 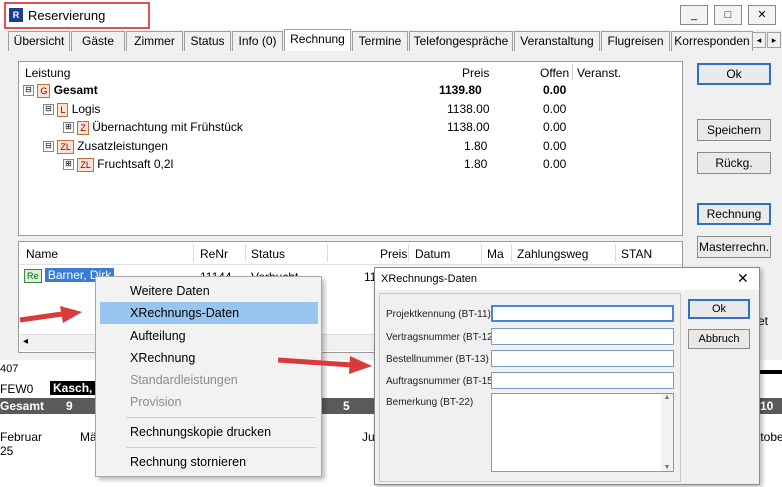 What do you see at coordinates (360, 365) in the screenshot?
I see `red-arrow-dialog-head` at bounding box center [360, 365].